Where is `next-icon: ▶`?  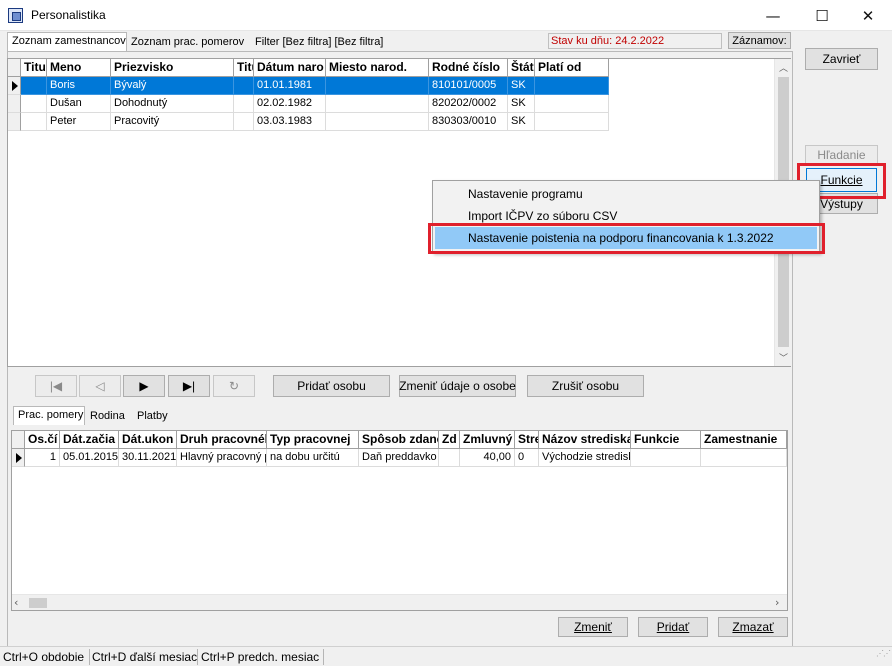 next-icon: ▶ is located at coordinates (144, 386).